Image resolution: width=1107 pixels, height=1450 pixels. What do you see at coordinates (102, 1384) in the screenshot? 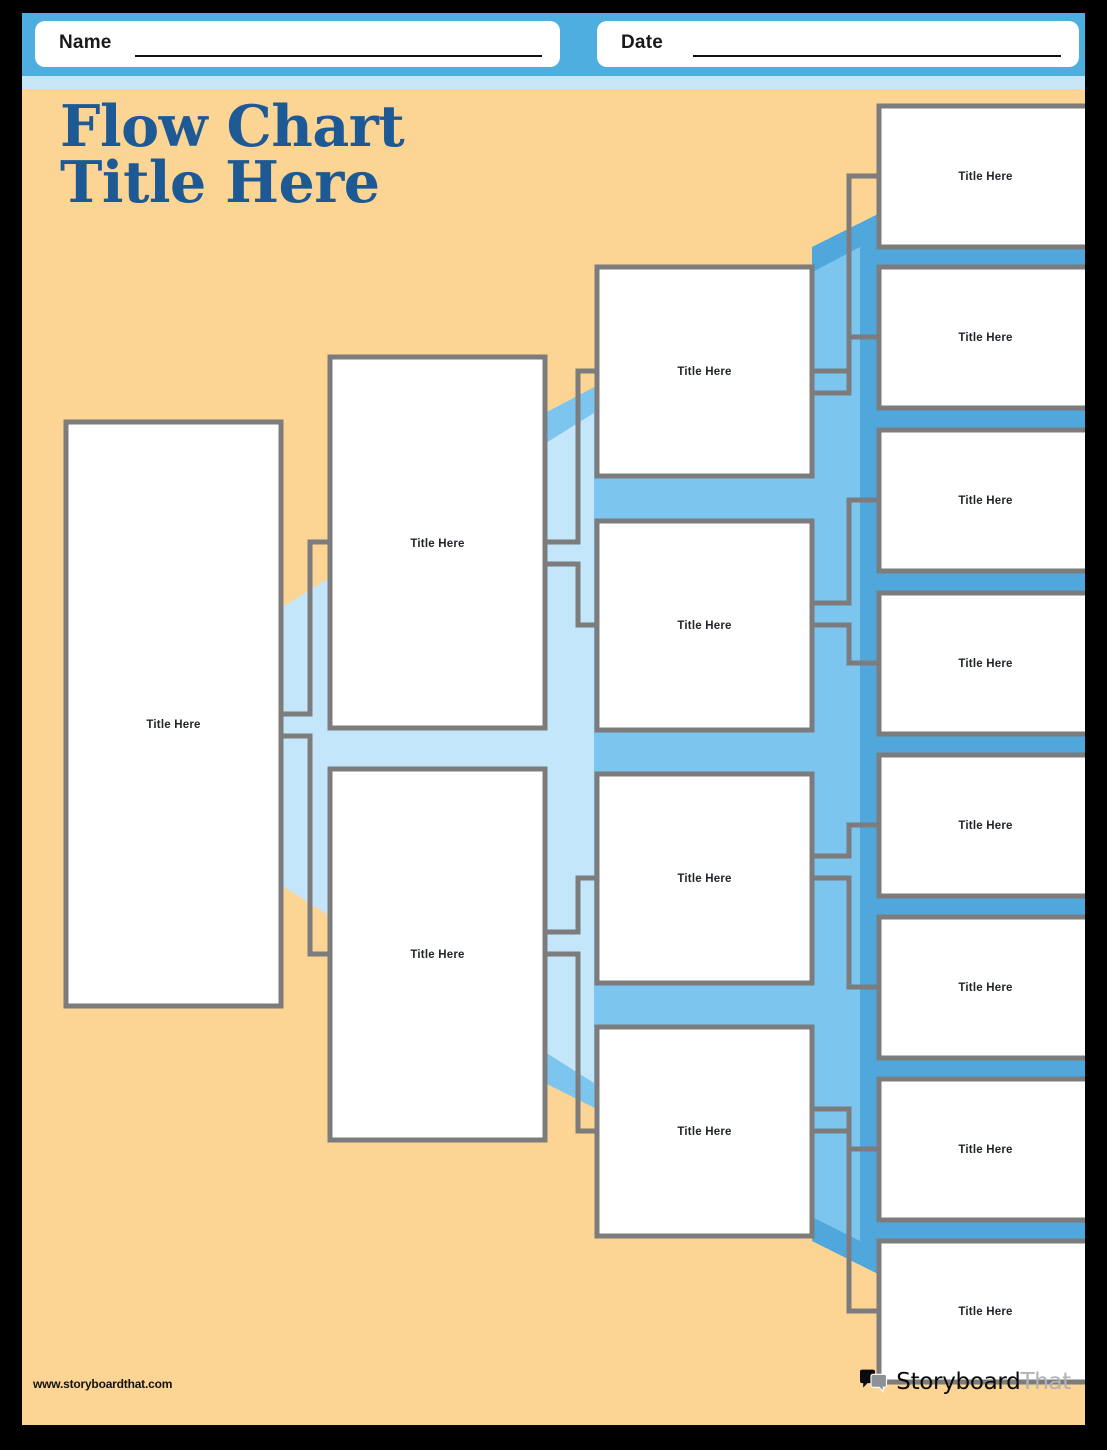
I see `footer-url: www.storyboardthat.com` at bounding box center [102, 1384].